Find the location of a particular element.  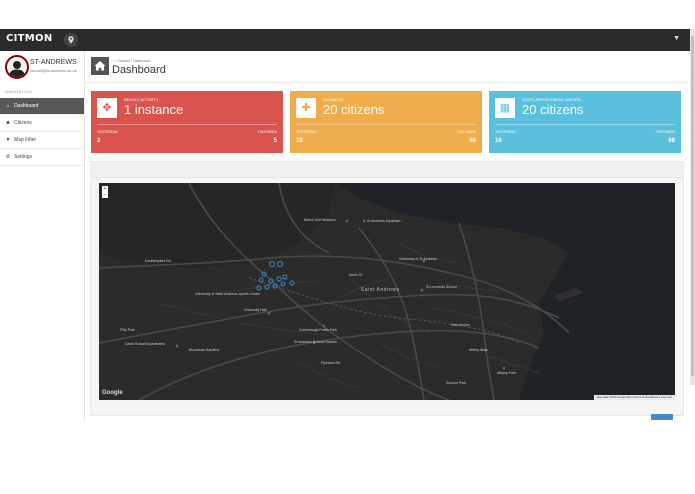

sidebar-item-label: Citizens is located at coordinates (23, 123).